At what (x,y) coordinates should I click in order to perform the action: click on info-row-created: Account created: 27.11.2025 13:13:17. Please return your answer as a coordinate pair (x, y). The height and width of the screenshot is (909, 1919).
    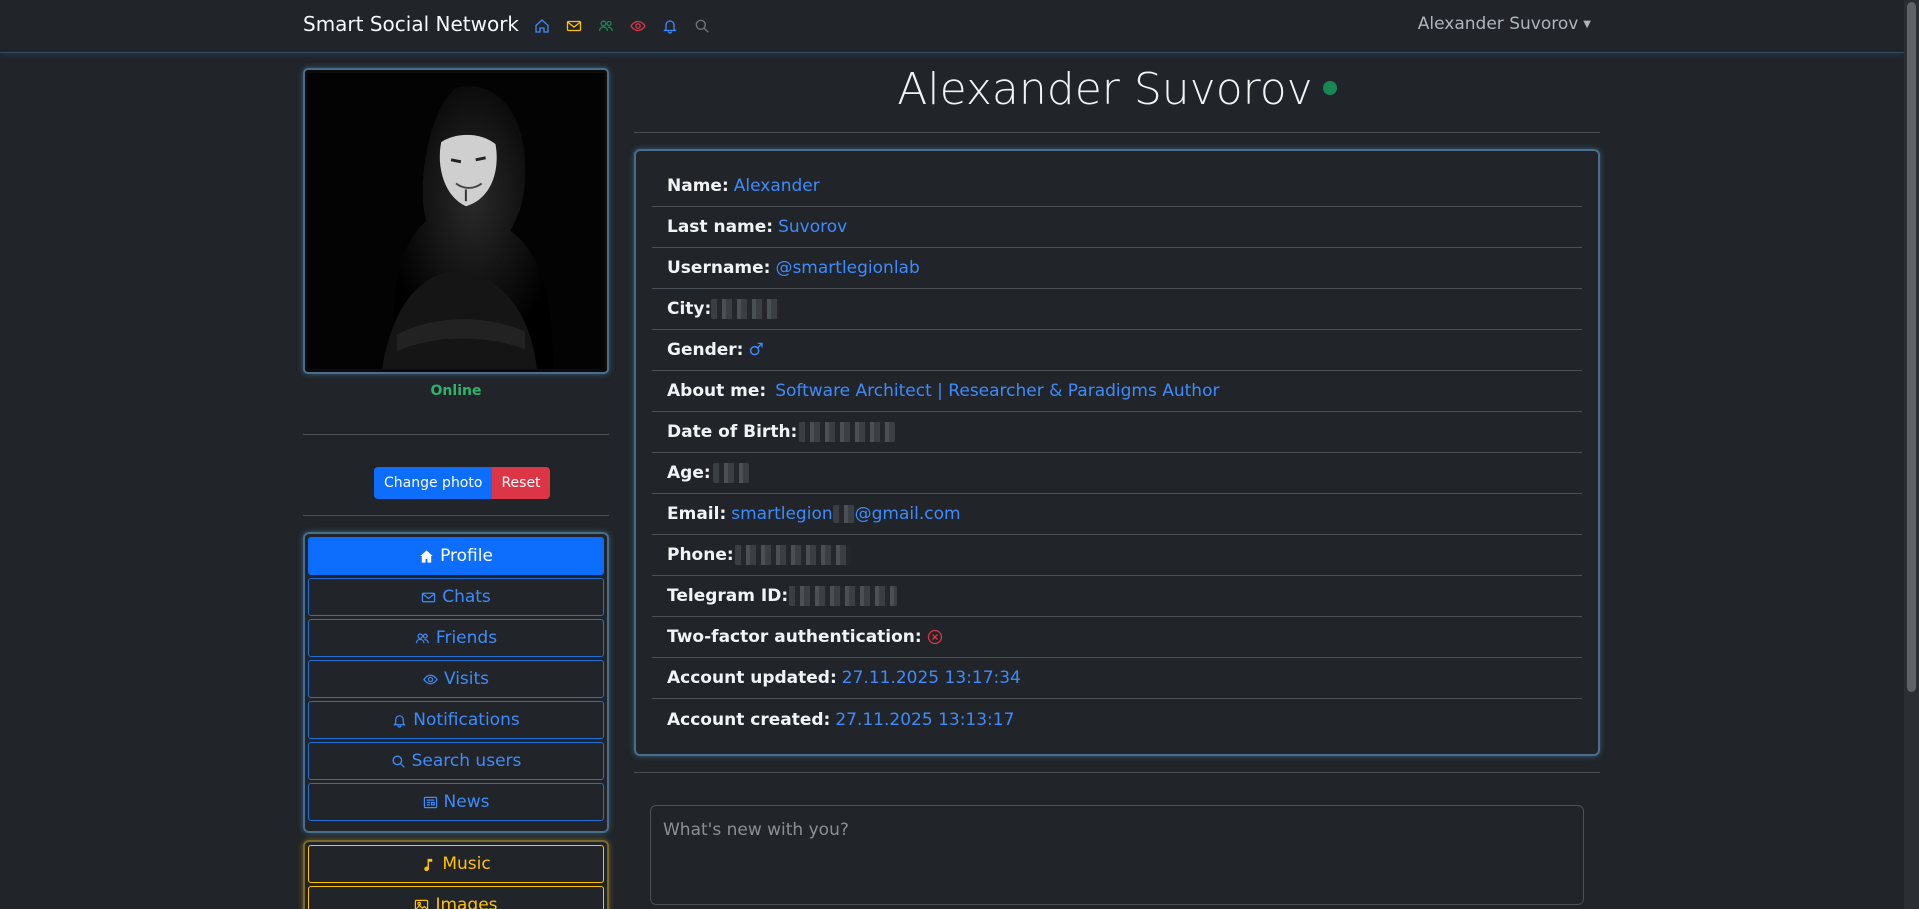
    Looking at the image, I should click on (1117, 719).